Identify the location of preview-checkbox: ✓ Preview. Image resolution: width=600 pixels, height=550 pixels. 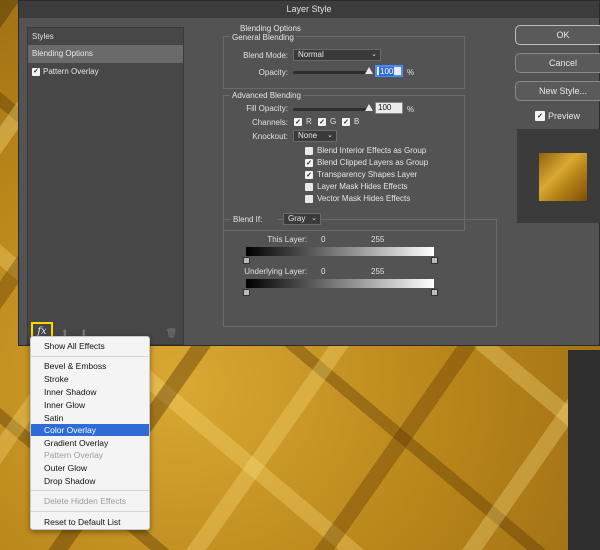
(557, 116).